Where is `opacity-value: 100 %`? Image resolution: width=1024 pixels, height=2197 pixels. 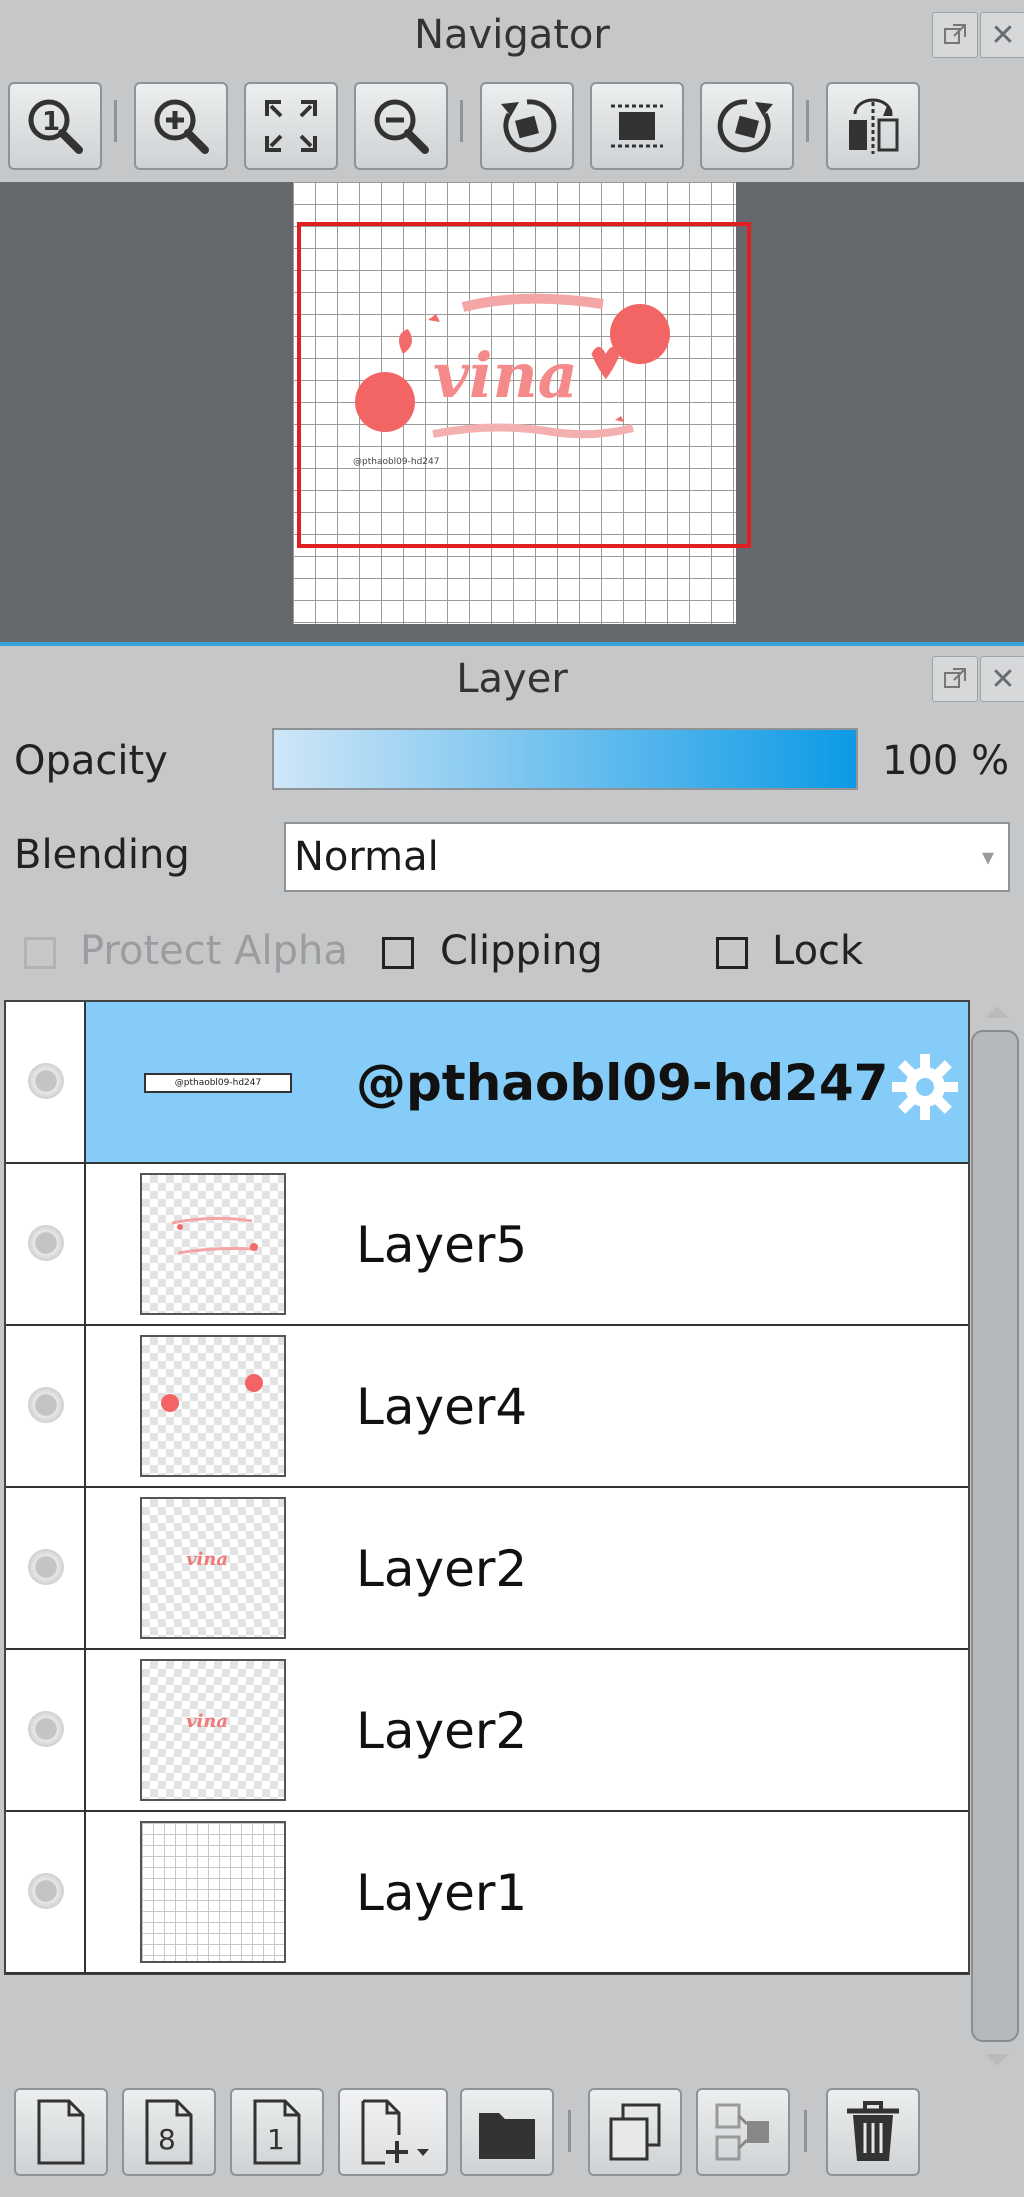 opacity-value: 100 % is located at coordinates (946, 761).